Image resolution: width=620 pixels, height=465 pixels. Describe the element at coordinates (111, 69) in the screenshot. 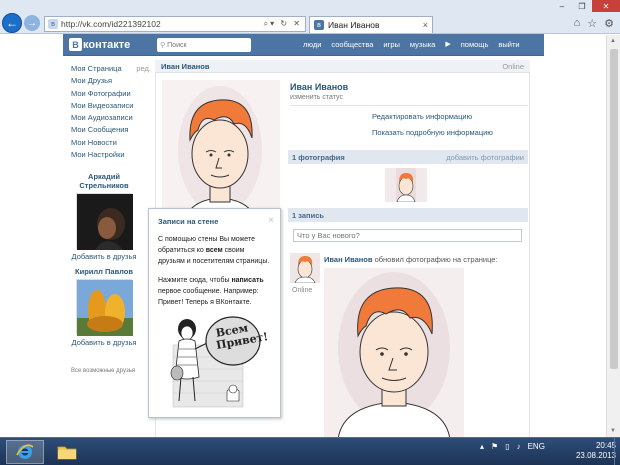

I see `menu-item-my-page: Моя Страница ред.` at that location.